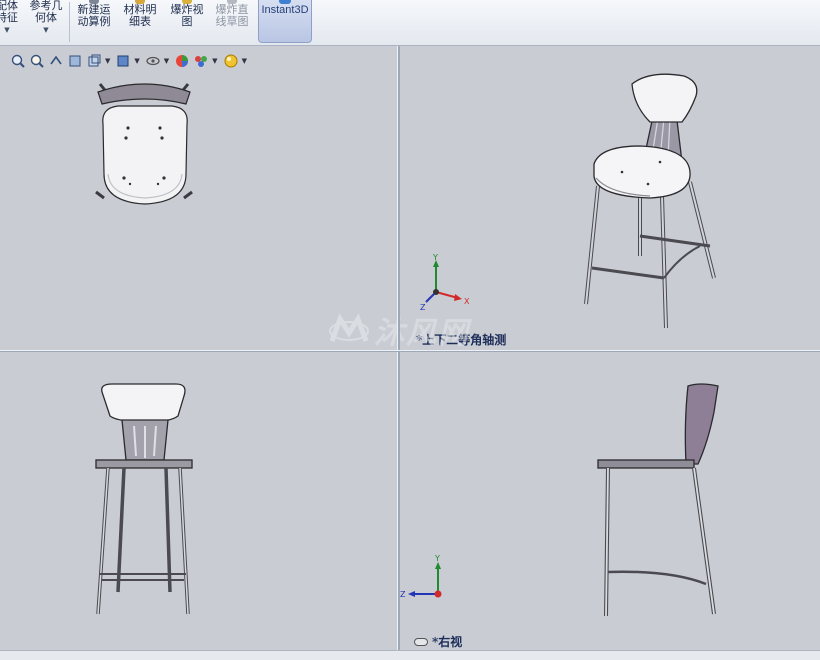  I want to click on link-views-icon, so click(421, 641).